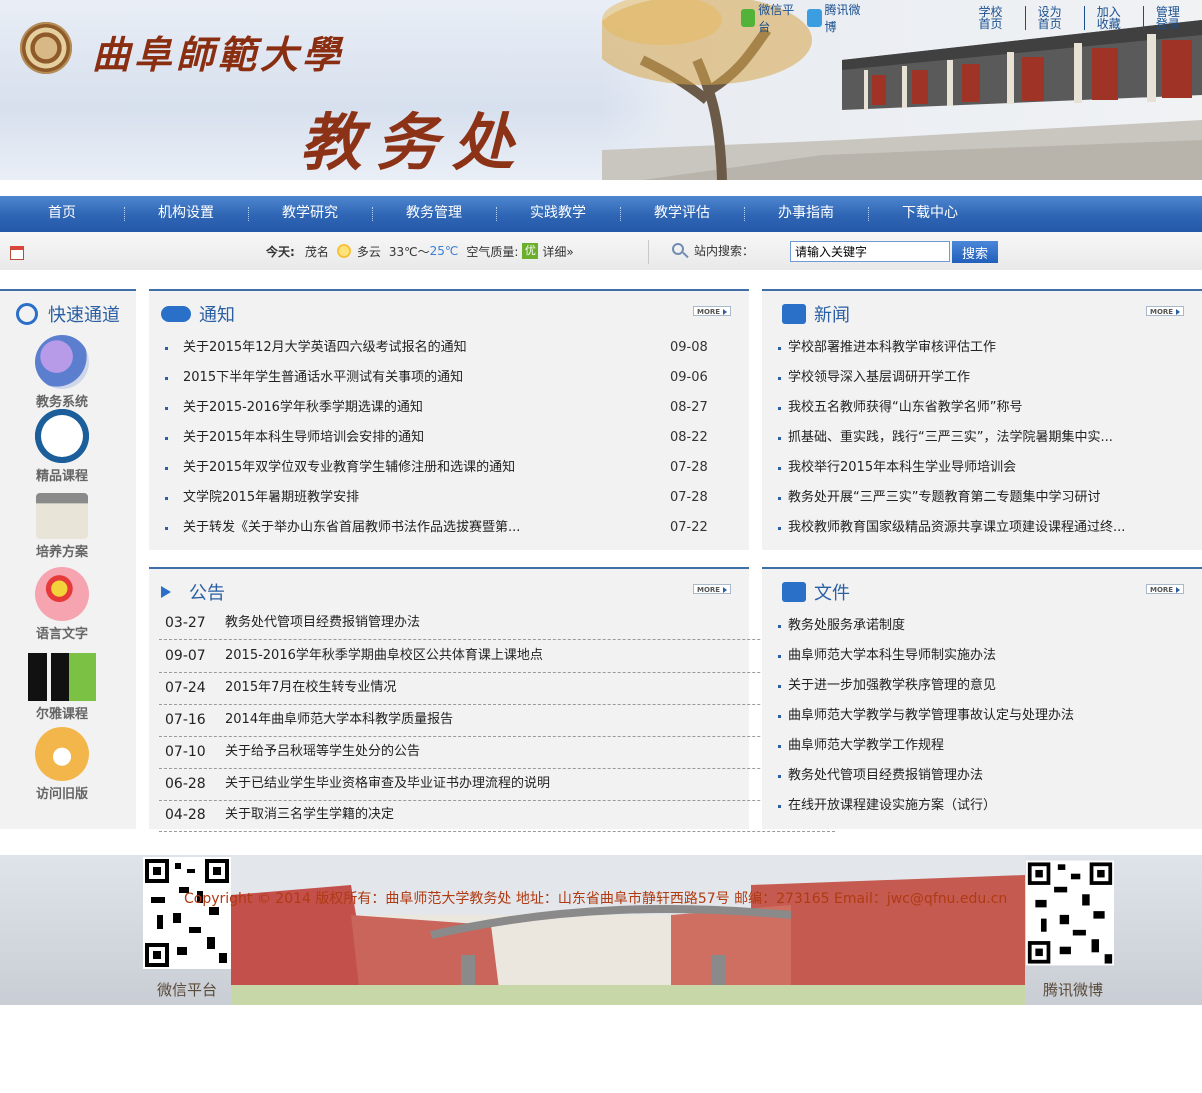 This screenshot has width=1202, height=1093. What do you see at coordinates (557, 251) in the screenshot?
I see `weather-detail-link: 详细»` at bounding box center [557, 251].